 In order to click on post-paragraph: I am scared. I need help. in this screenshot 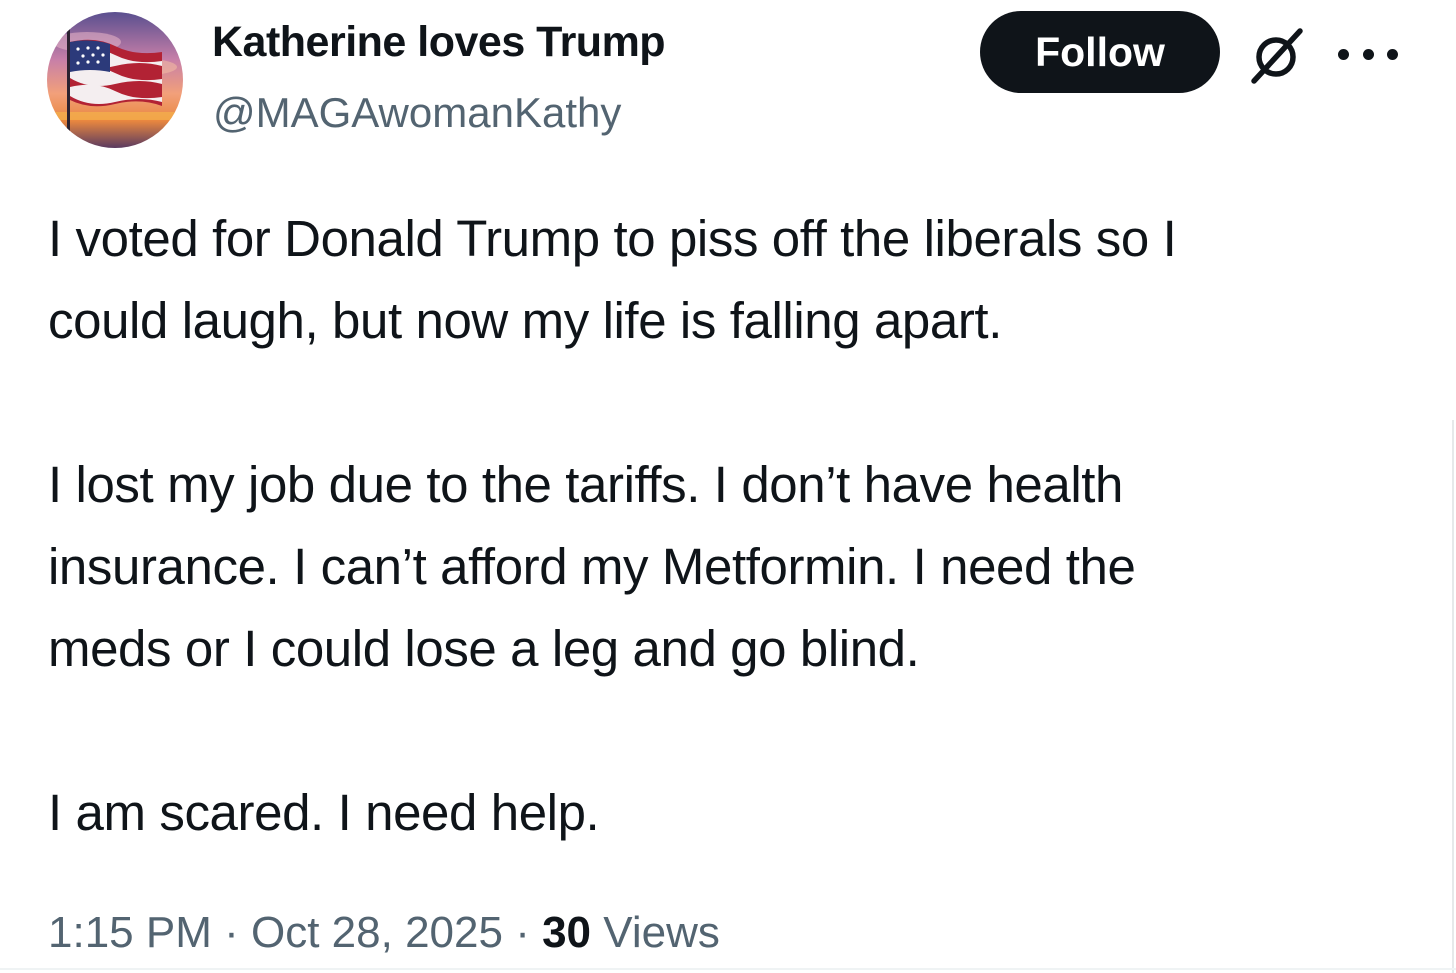, I will do `click(324, 812)`.